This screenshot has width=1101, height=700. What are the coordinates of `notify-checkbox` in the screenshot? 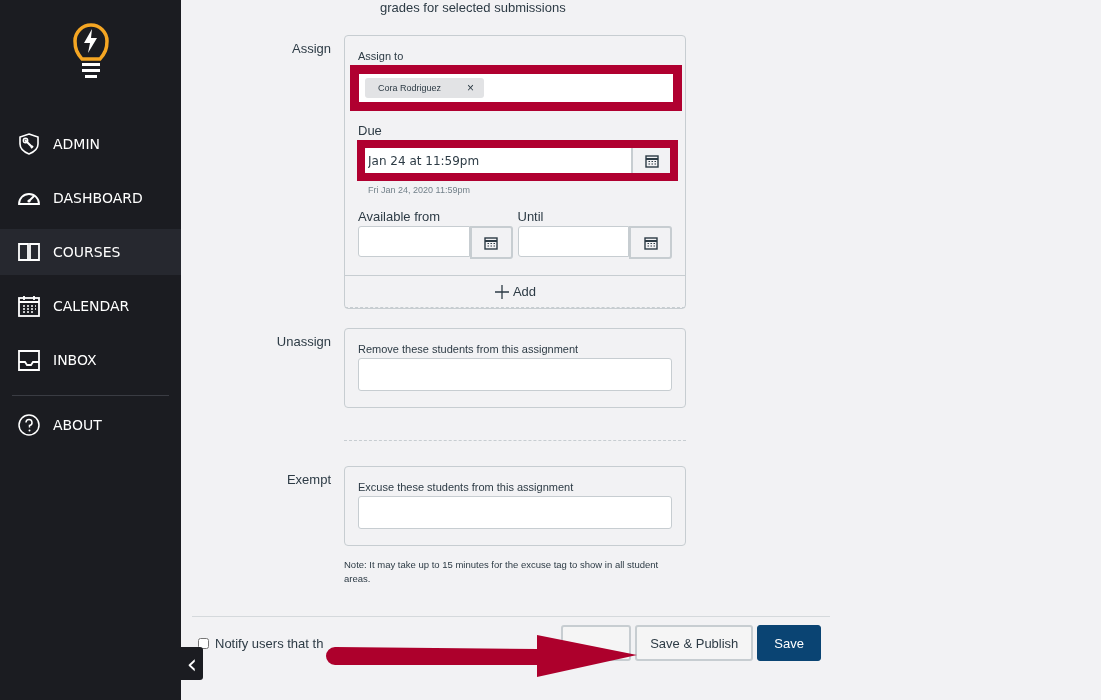 It's located at (203, 643).